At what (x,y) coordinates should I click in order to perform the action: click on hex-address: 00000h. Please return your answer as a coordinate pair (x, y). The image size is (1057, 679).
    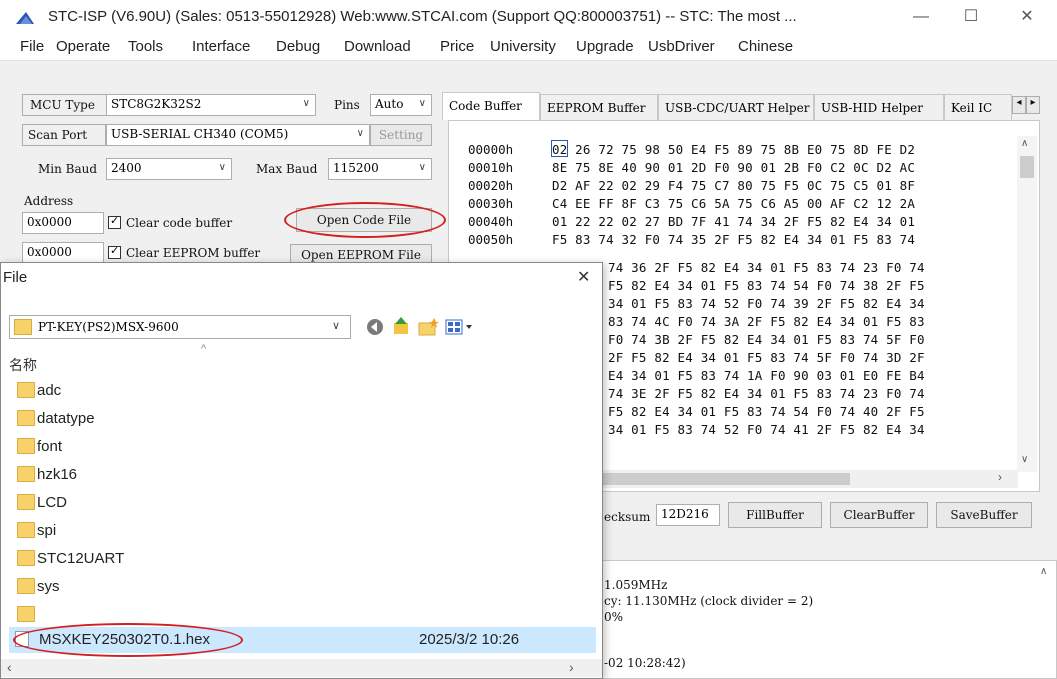
    Looking at the image, I should click on (491, 149).